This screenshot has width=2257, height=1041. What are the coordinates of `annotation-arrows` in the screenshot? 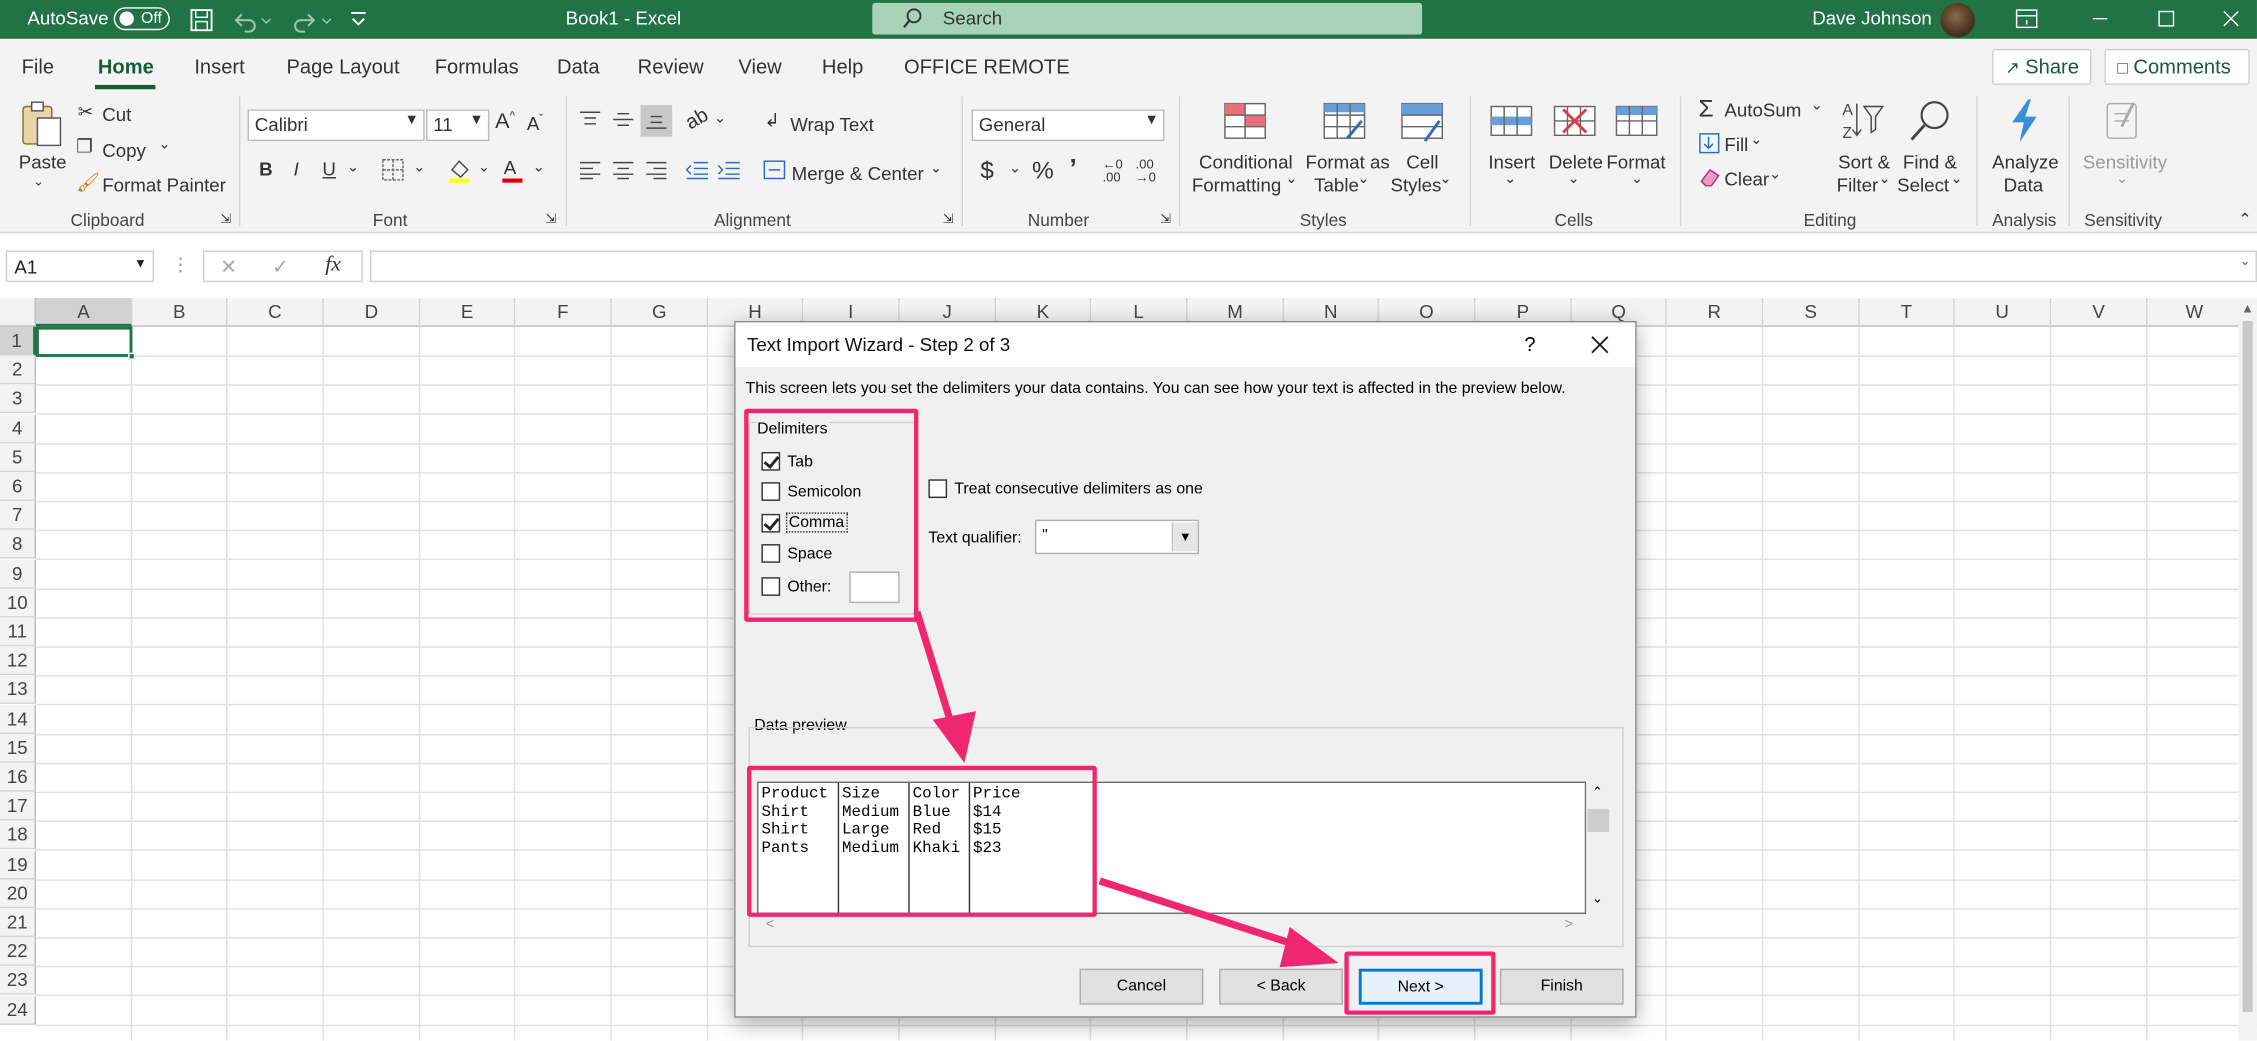 It's located at (1126, 789).